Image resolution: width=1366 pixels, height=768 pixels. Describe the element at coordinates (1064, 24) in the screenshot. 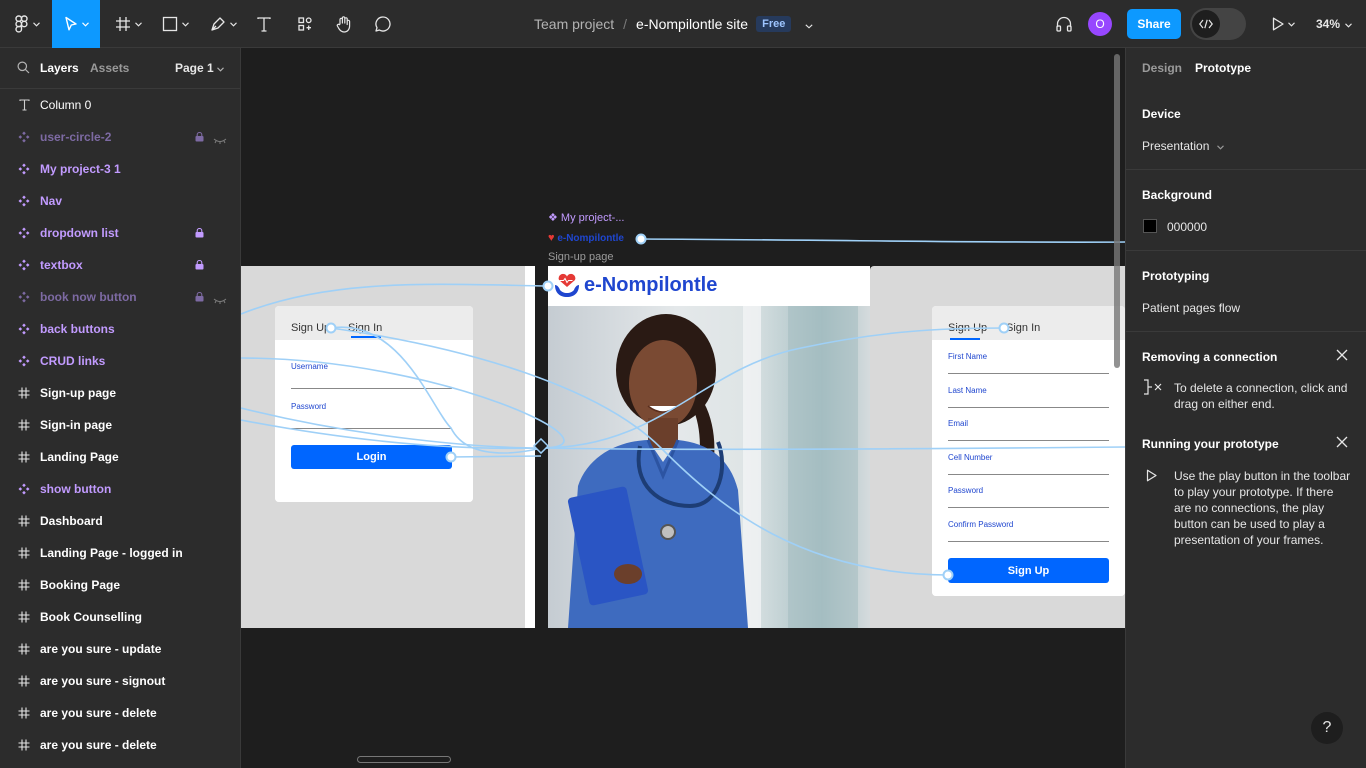

I see `audio-button` at that location.